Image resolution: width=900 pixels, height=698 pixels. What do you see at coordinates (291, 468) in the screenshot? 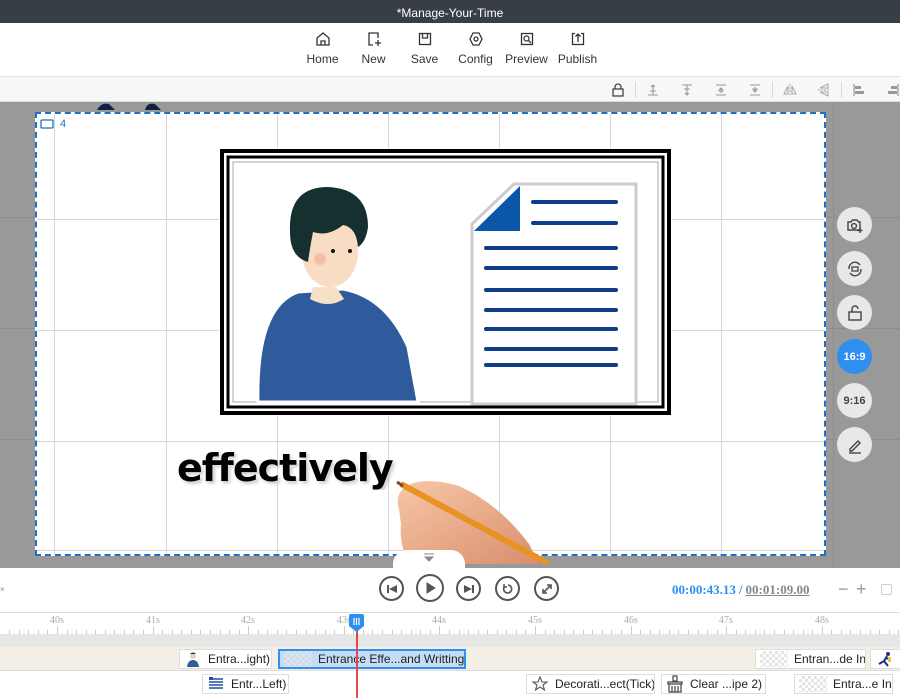
I see `text-element: effectively` at bounding box center [291, 468].